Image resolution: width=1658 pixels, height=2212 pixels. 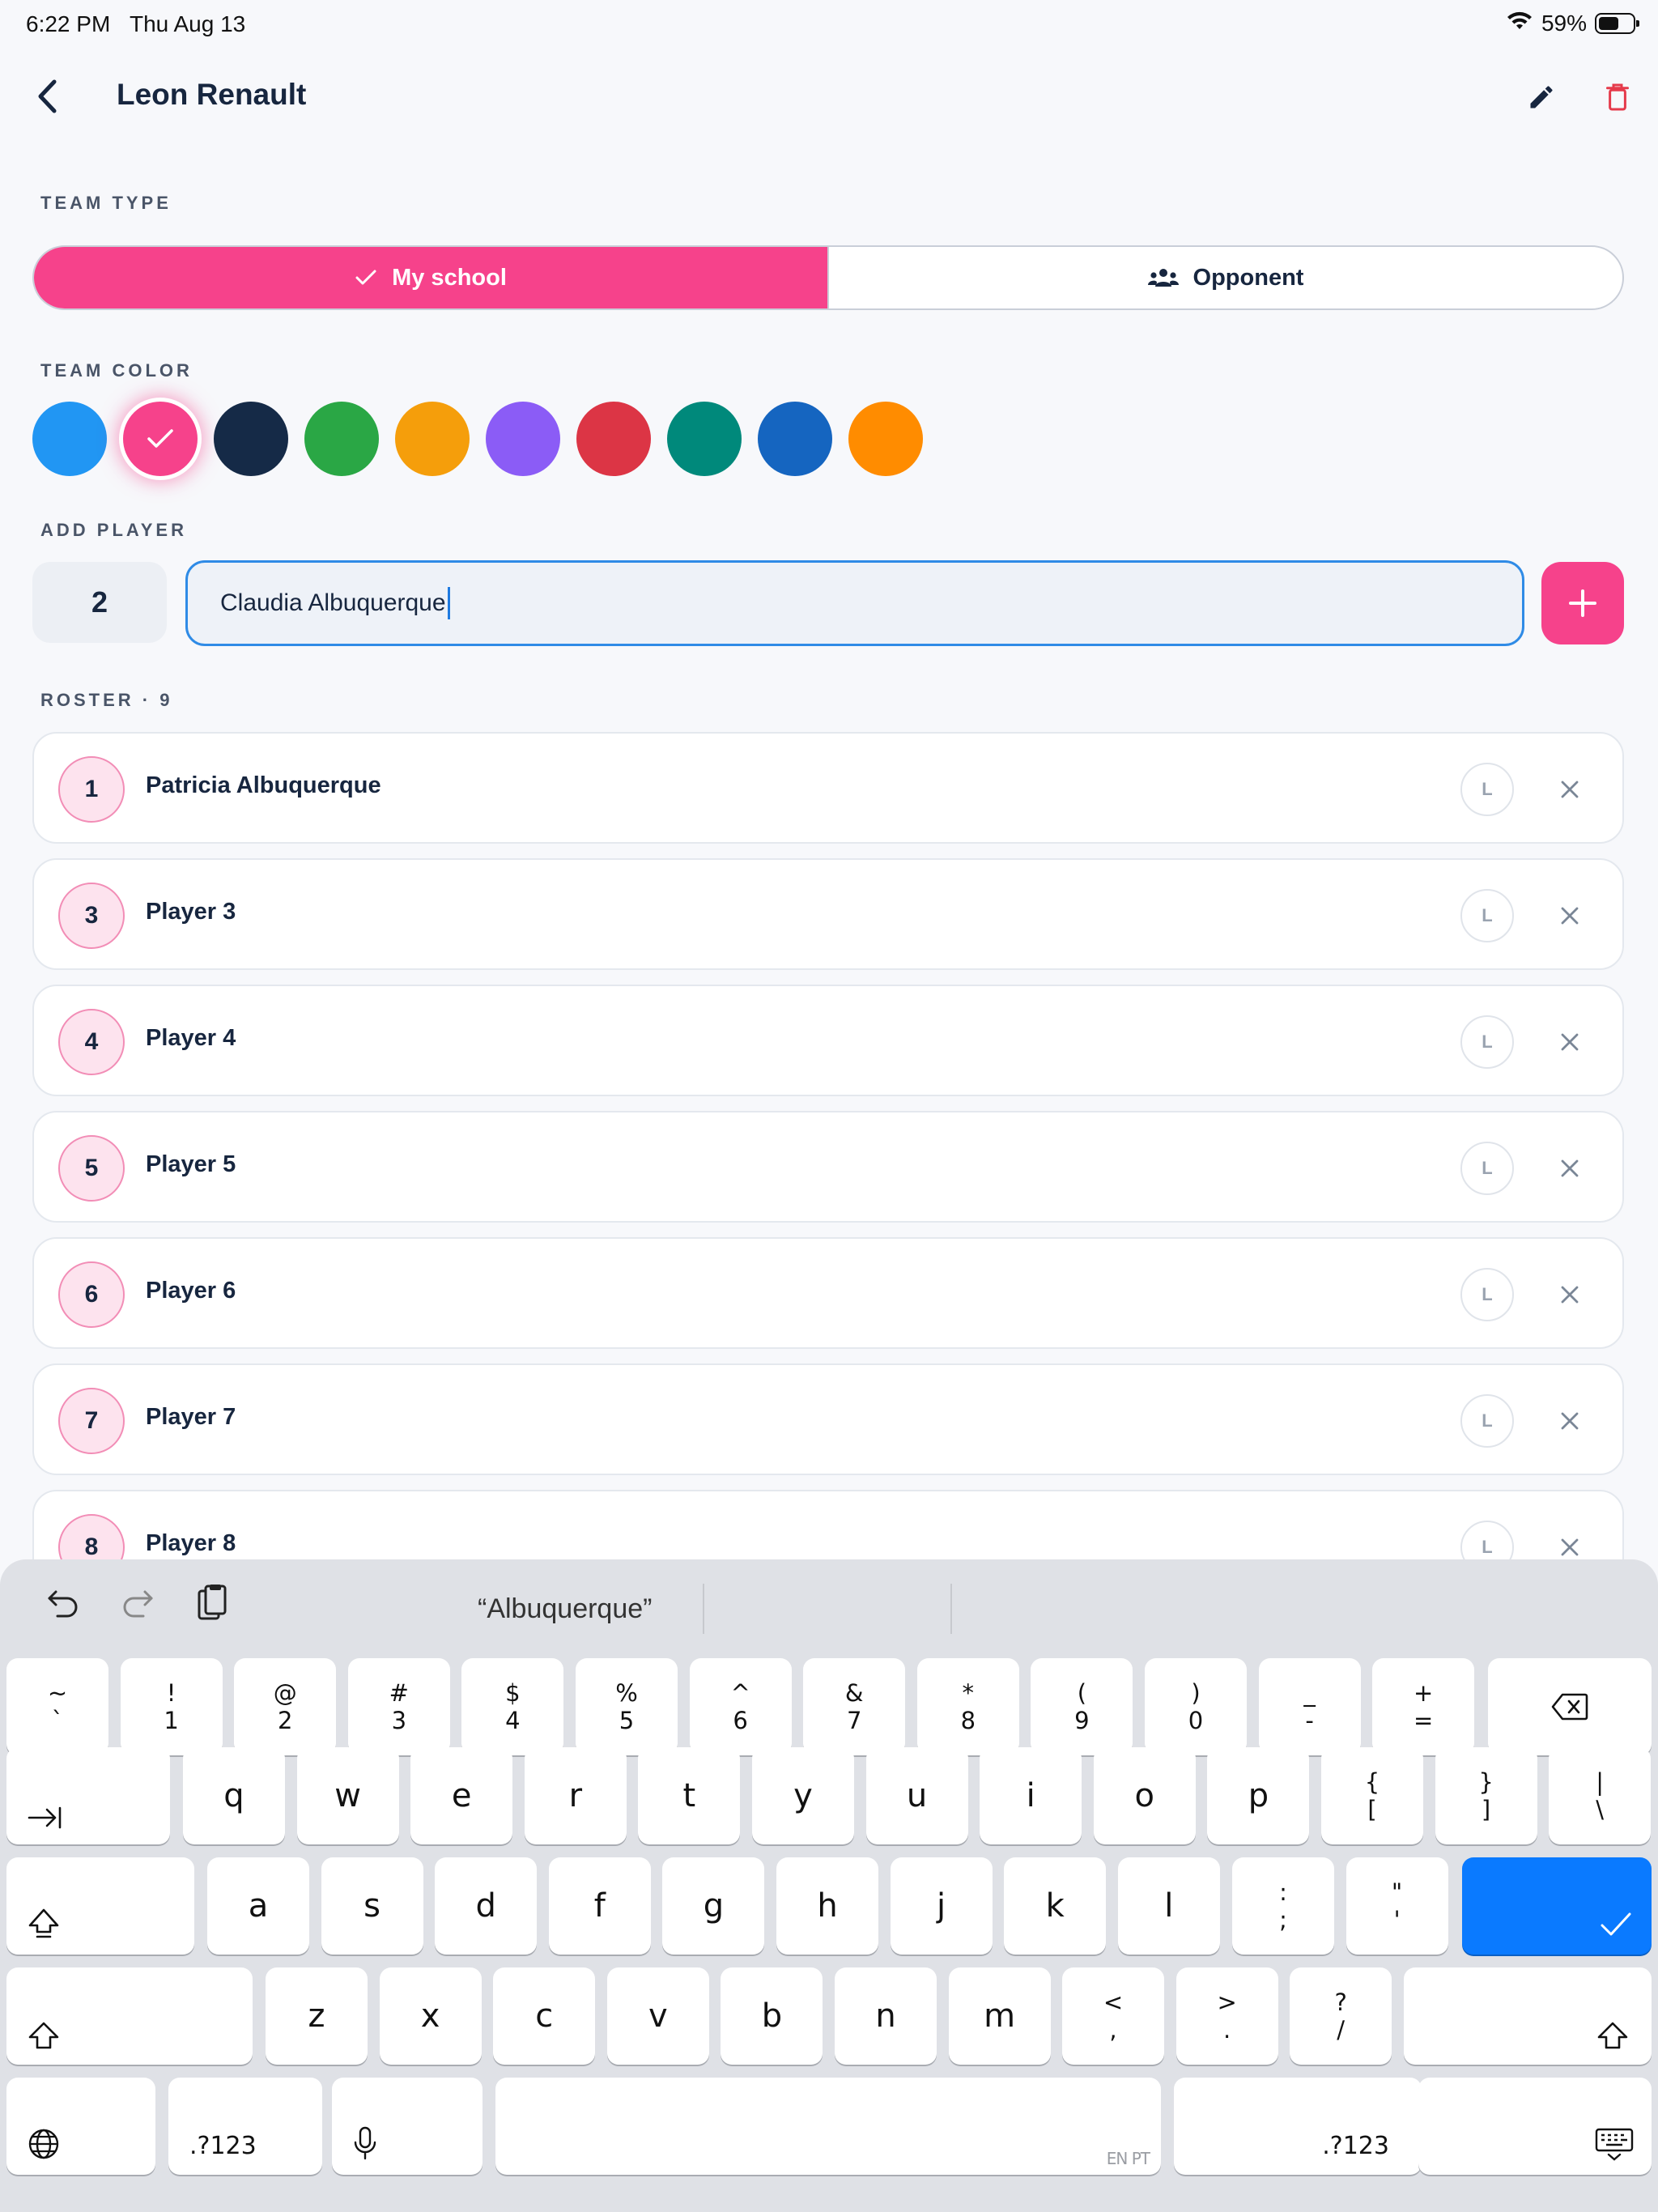 What do you see at coordinates (740, 1707) in the screenshot?
I see `symbol-key: ^ 6` at bounding box center [740, 1707].